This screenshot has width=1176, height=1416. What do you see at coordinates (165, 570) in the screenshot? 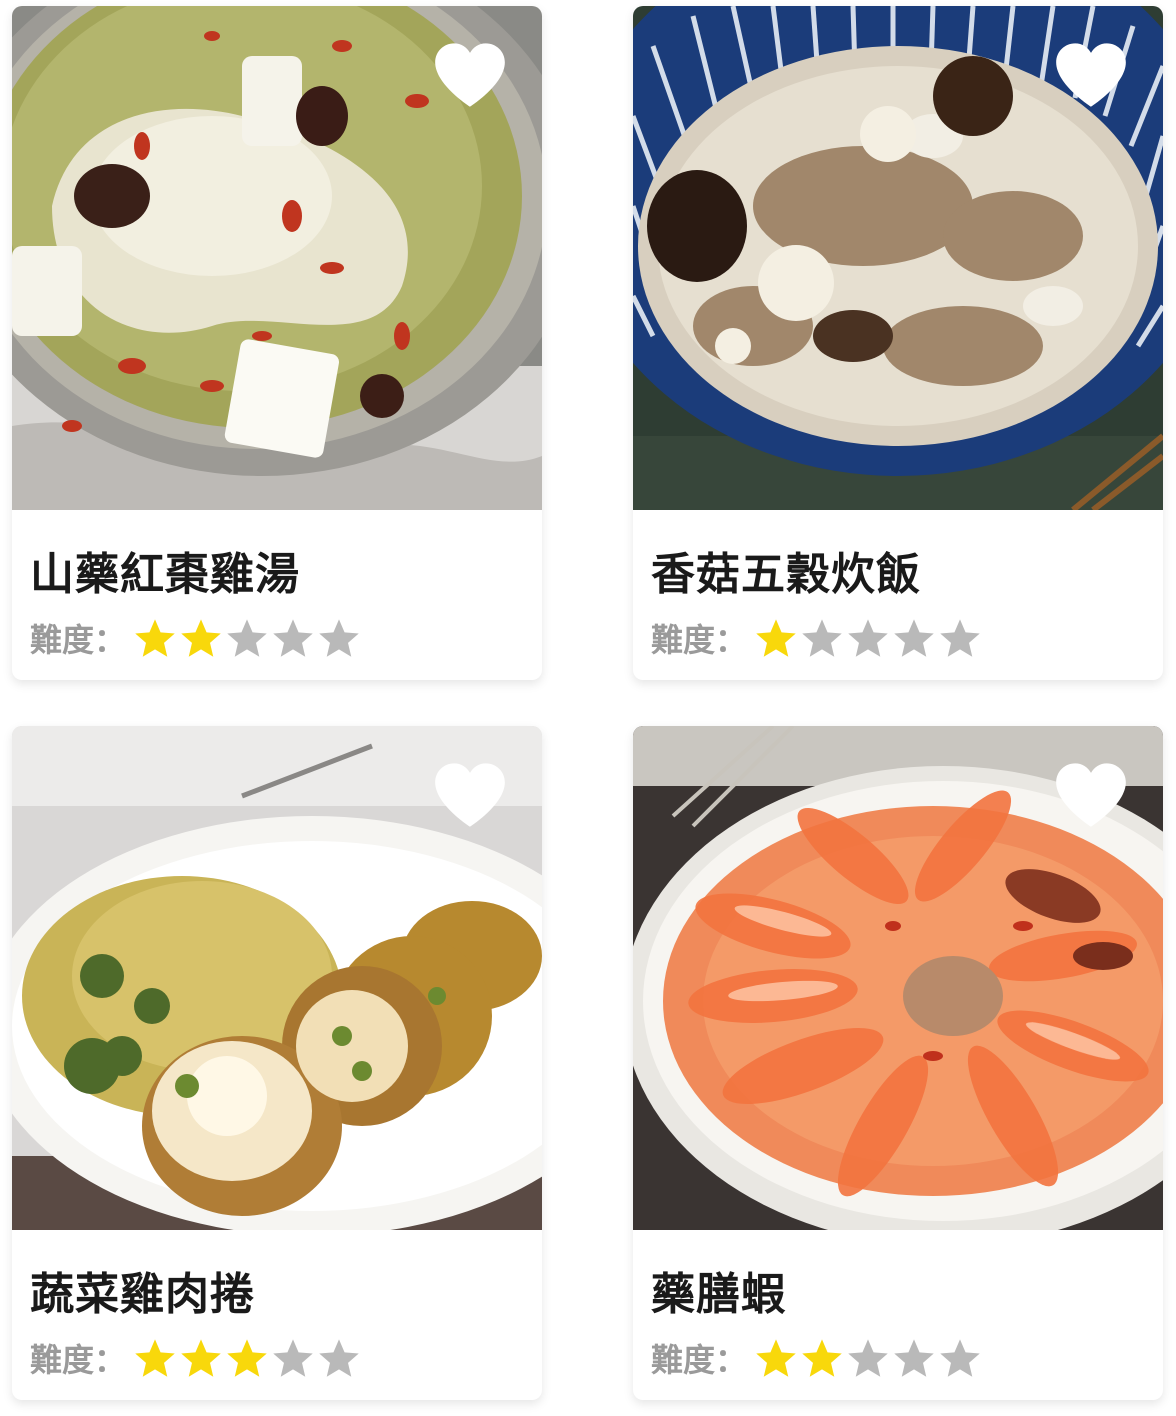
I see `recipe-title: 山藥紅棗雞湯` at bounding box center [165, 570].